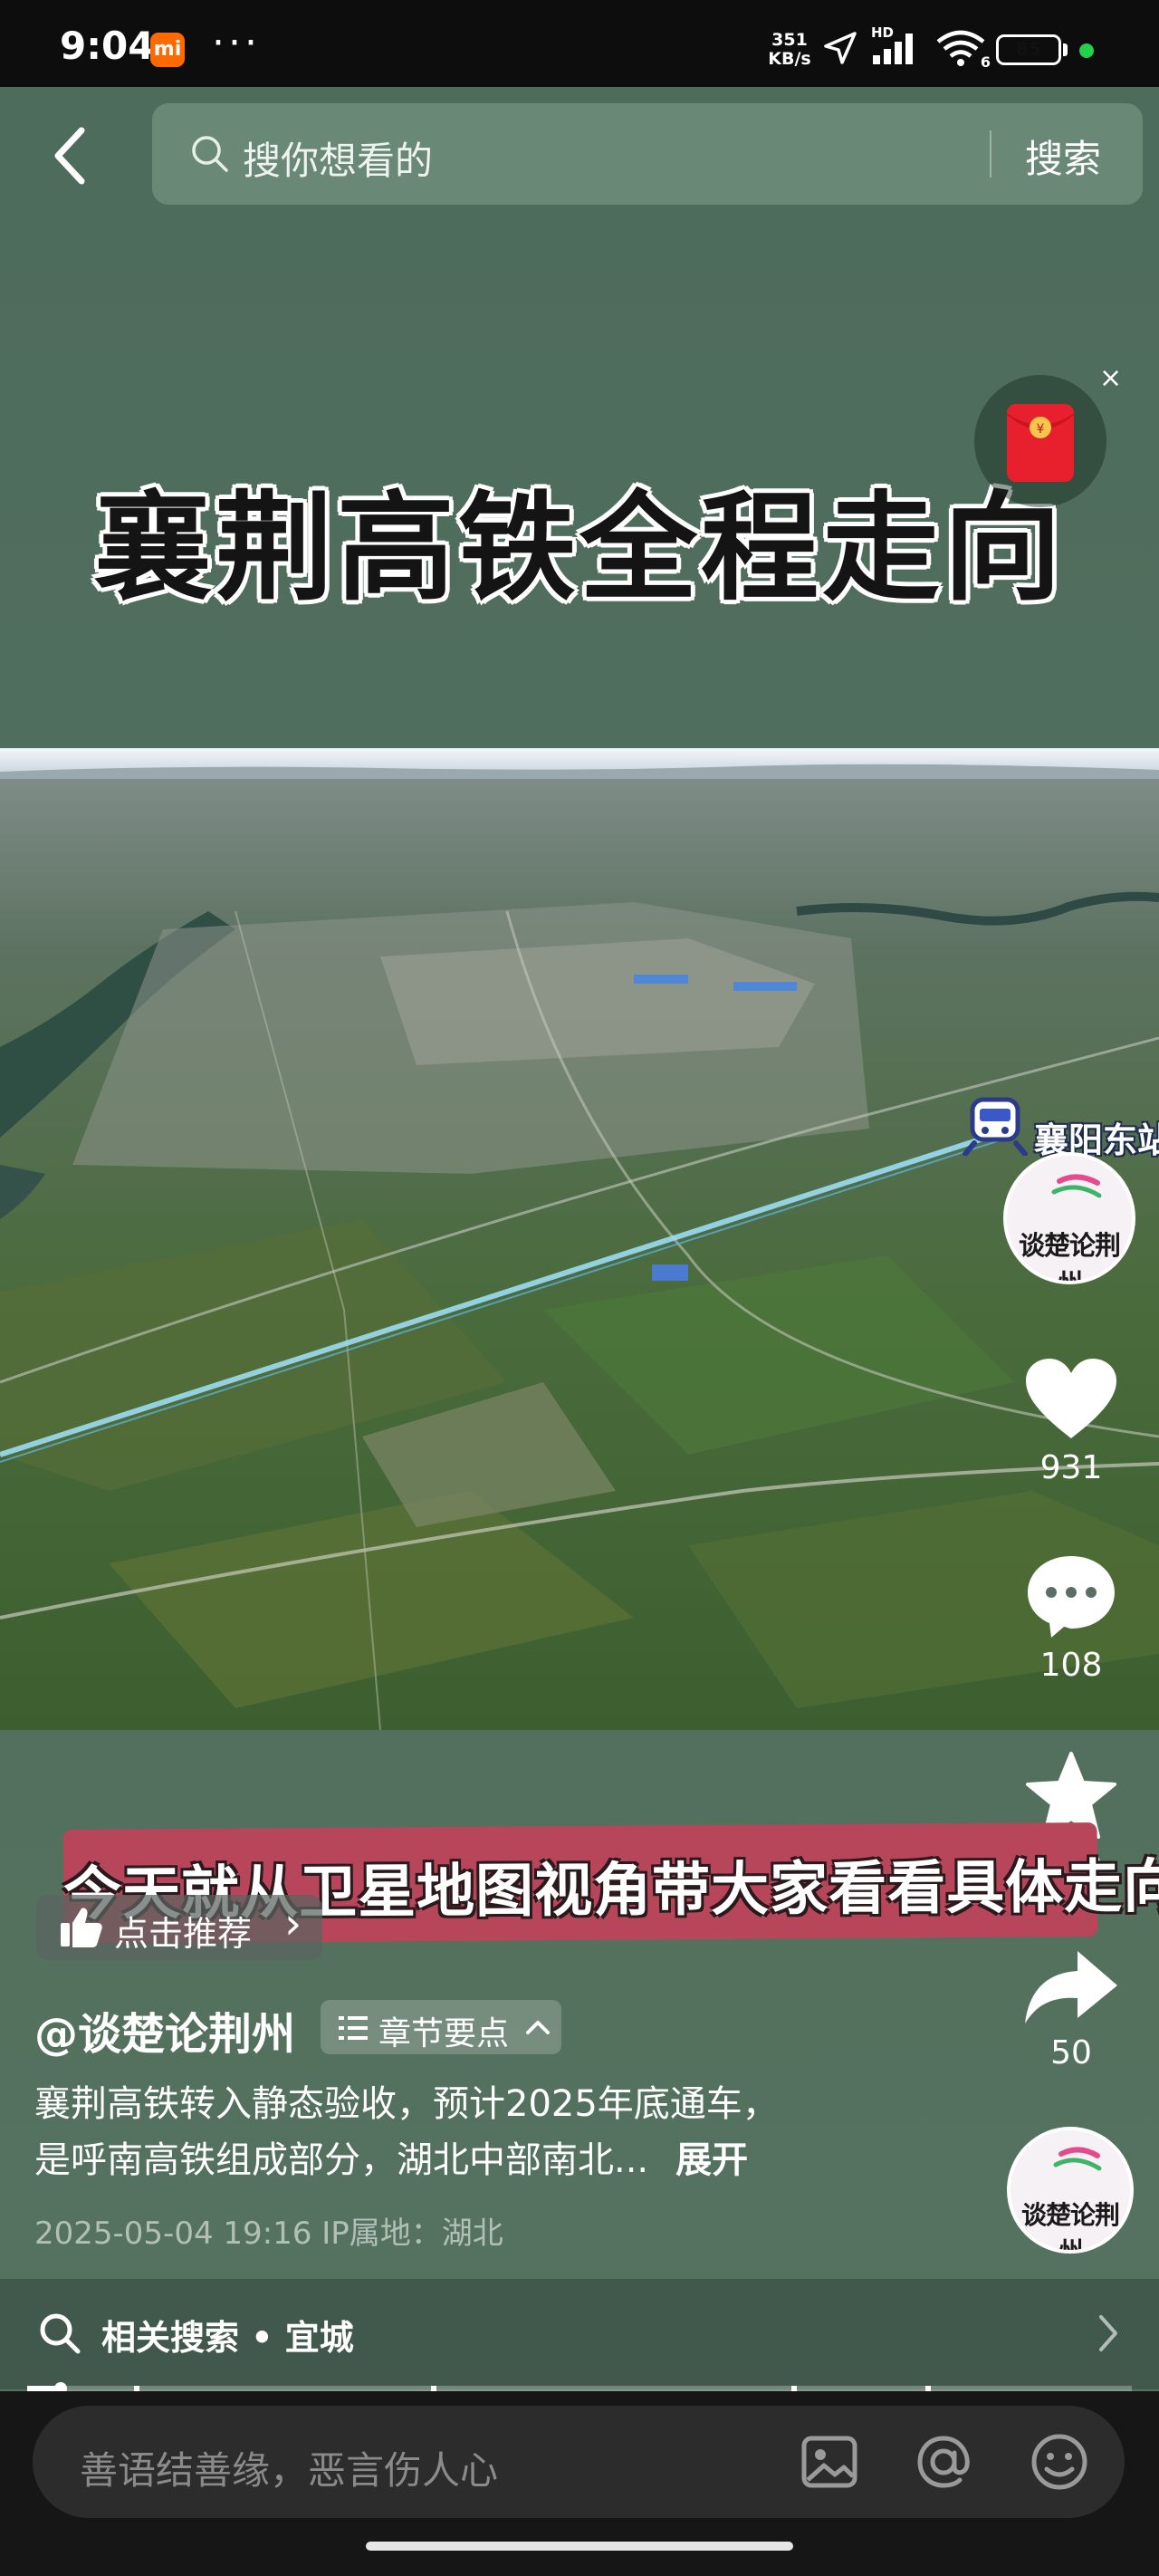 This screenshot has width=1159, height=2576. Describe the element at coordinates (70, 156) in the screenshot. I see `back-button` at that location.